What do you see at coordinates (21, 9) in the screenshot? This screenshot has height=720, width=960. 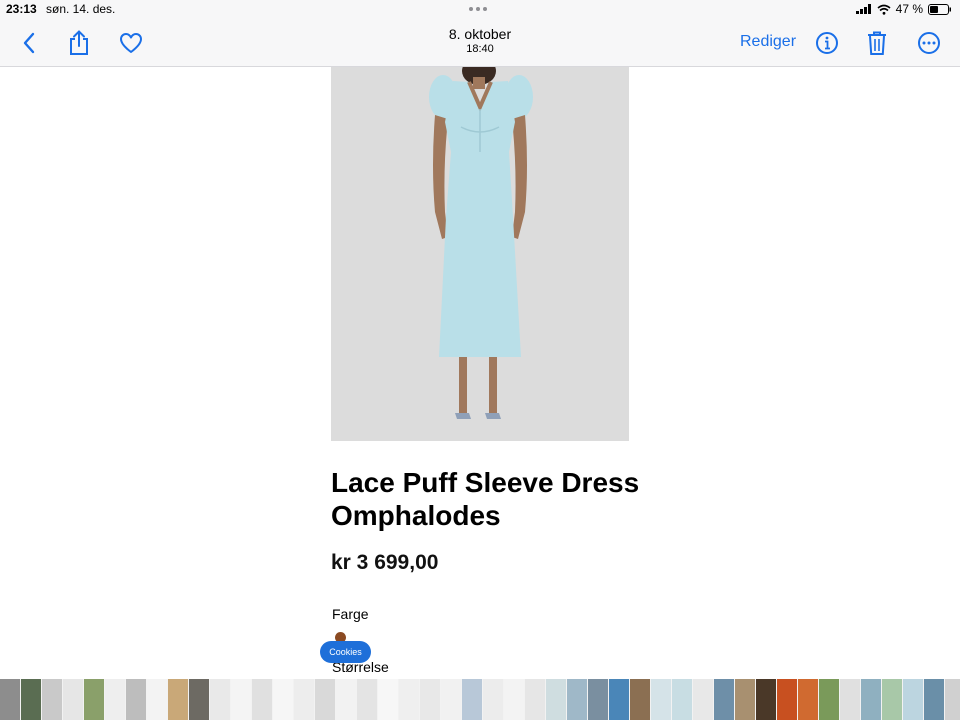 I see `status-time: 23:13` at bounding box center [21, 9].